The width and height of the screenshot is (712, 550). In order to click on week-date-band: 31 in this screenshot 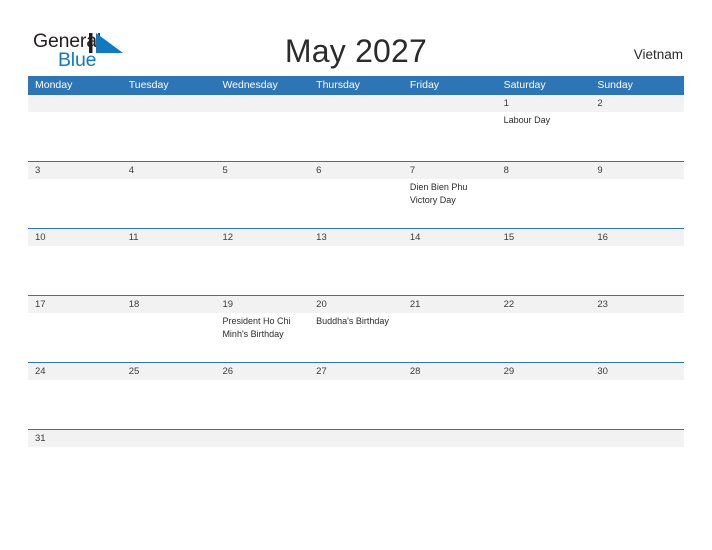, I will do `click(356, 438)`.